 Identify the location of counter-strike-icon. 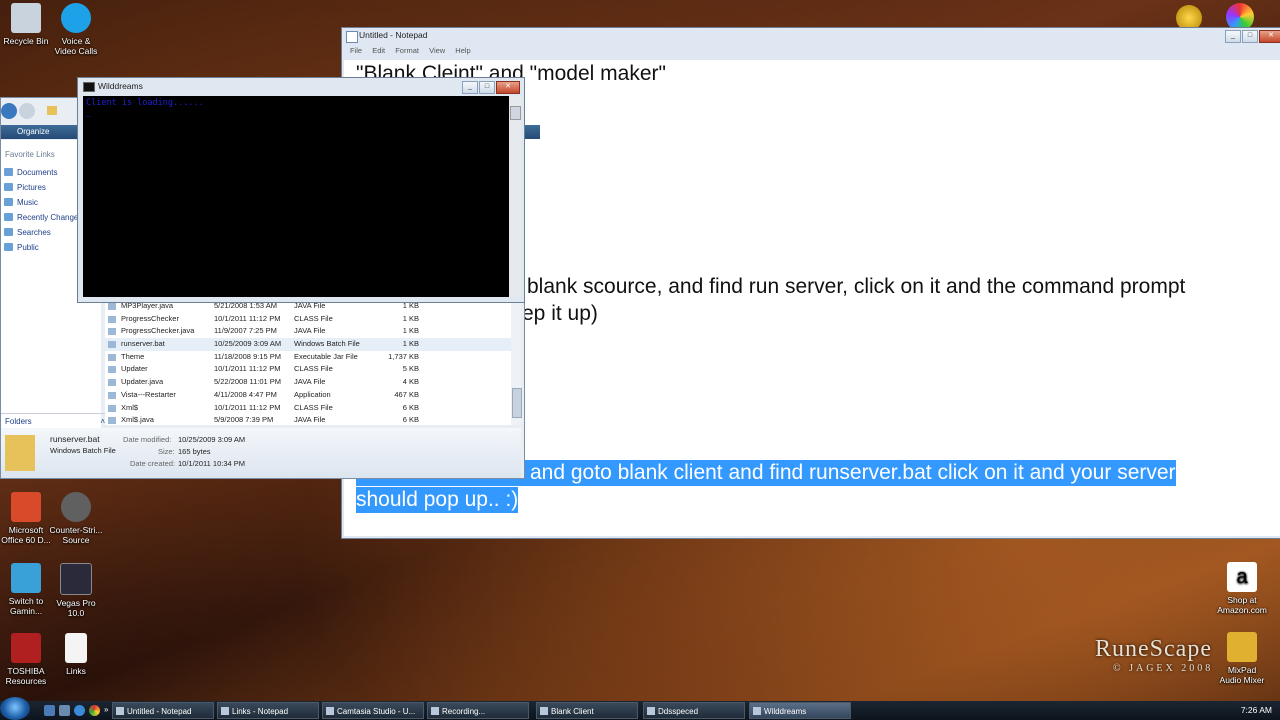
(76, 507).